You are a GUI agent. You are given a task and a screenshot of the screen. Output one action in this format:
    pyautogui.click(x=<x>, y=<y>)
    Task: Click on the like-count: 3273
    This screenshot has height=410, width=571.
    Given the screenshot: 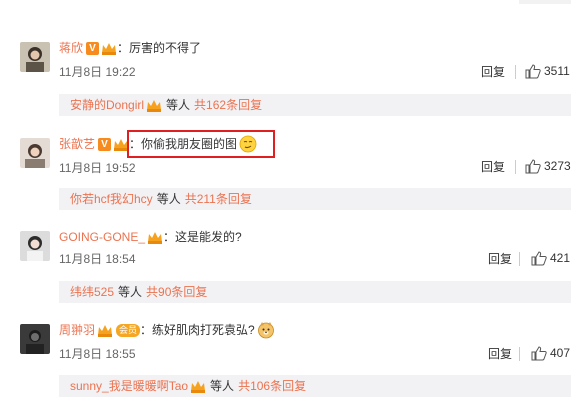 What is the action you would take?
    pyautogui.click(x=557, y=166)
    